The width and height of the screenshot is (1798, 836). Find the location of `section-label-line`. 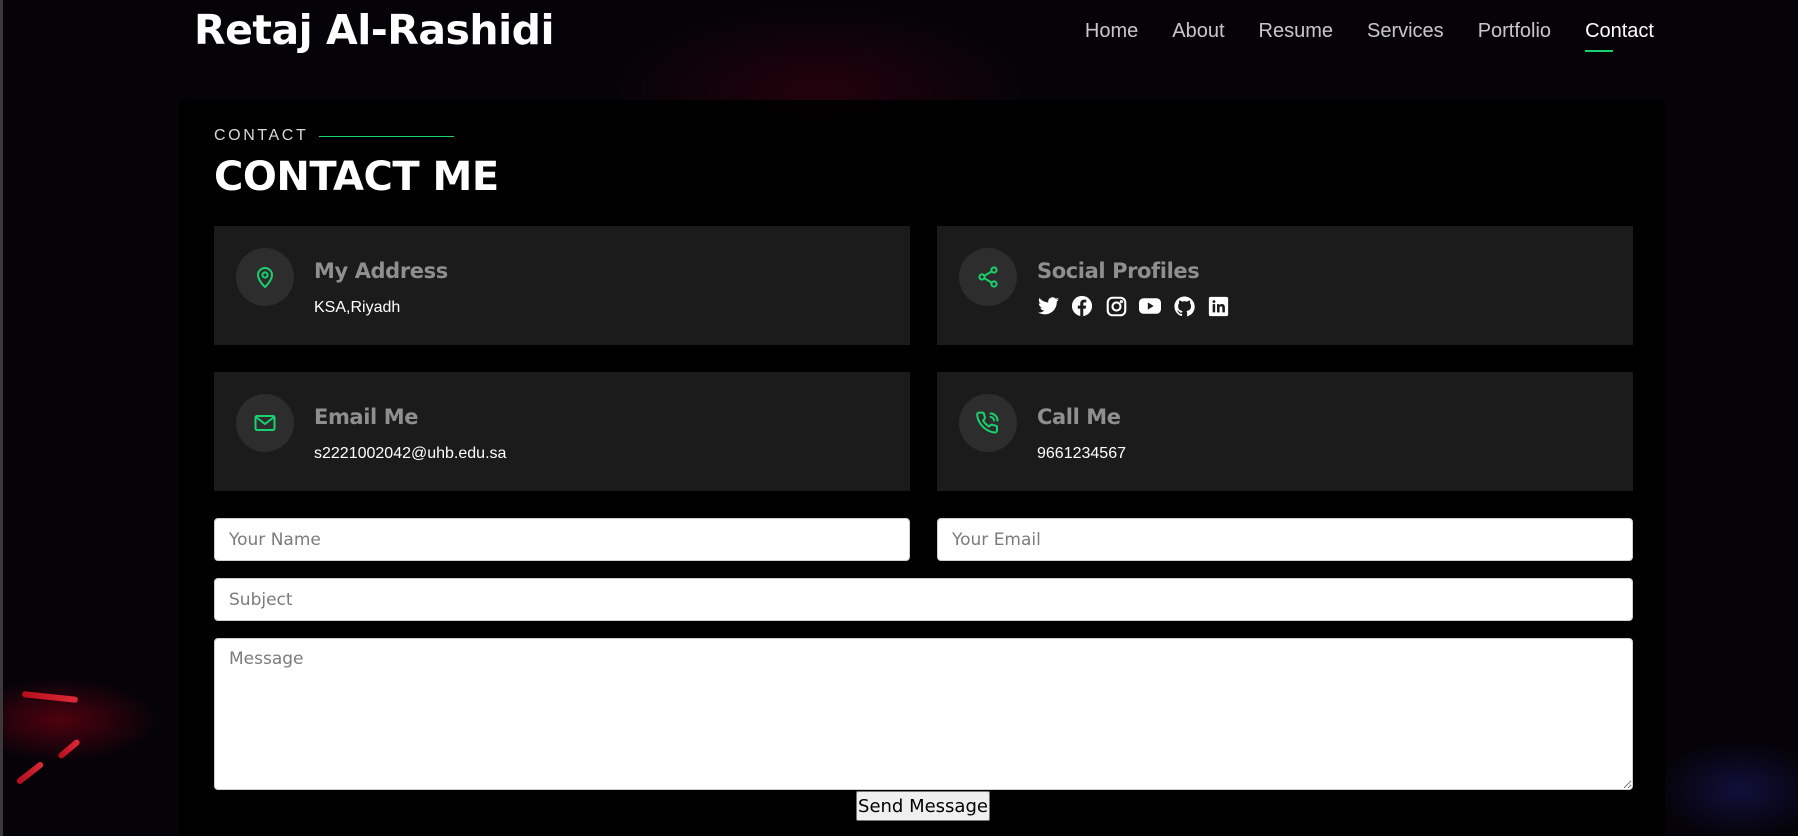

section-label-line is located at coordinates (386, 136).